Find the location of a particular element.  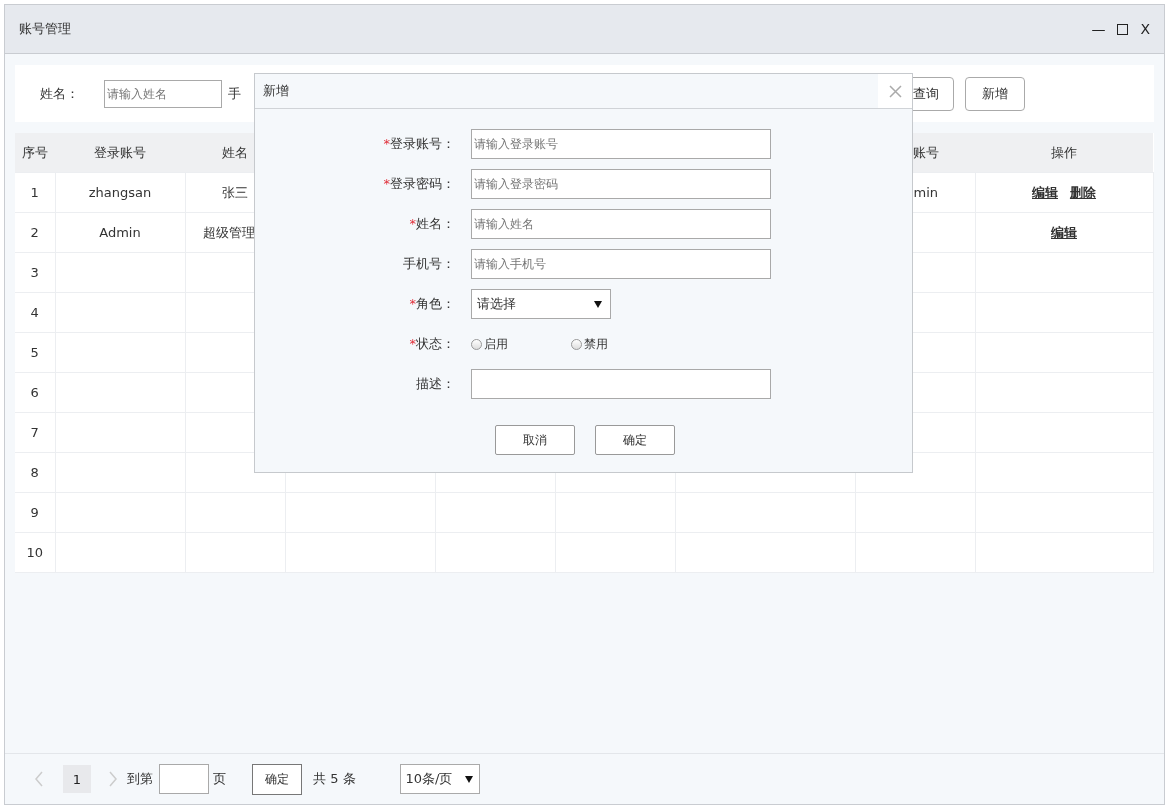

row-number: 3 is located at coordinates (34, 272).